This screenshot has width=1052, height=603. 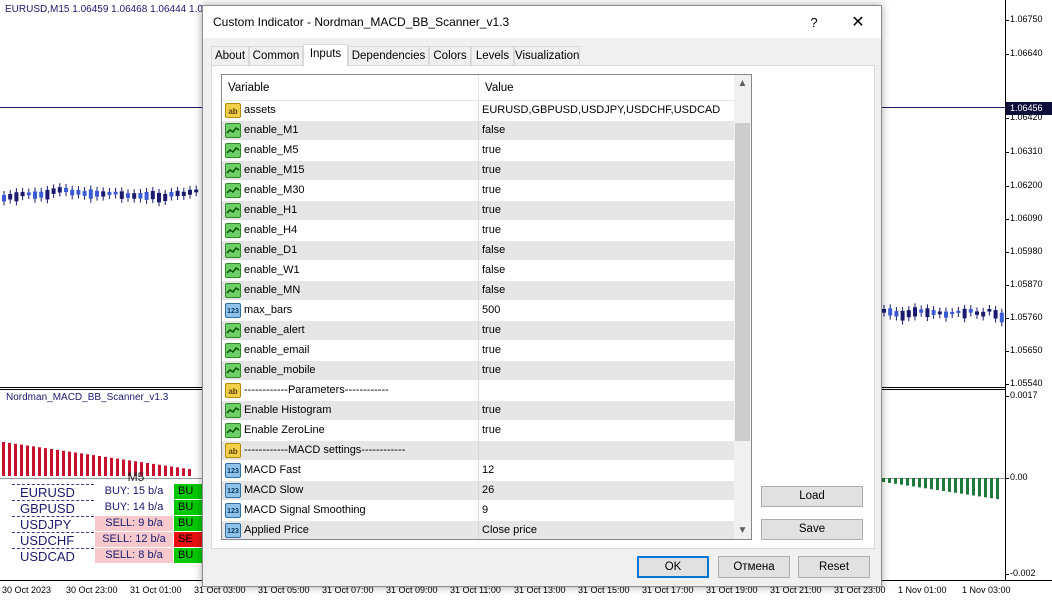 I want to click on variable-cell: Enable ZeroLine, so click(x=350, y=431).